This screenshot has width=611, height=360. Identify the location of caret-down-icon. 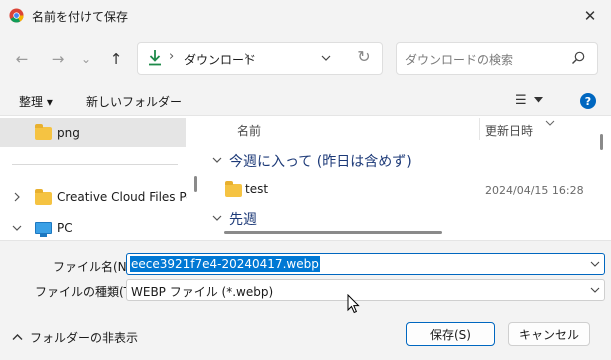
(538, 100).